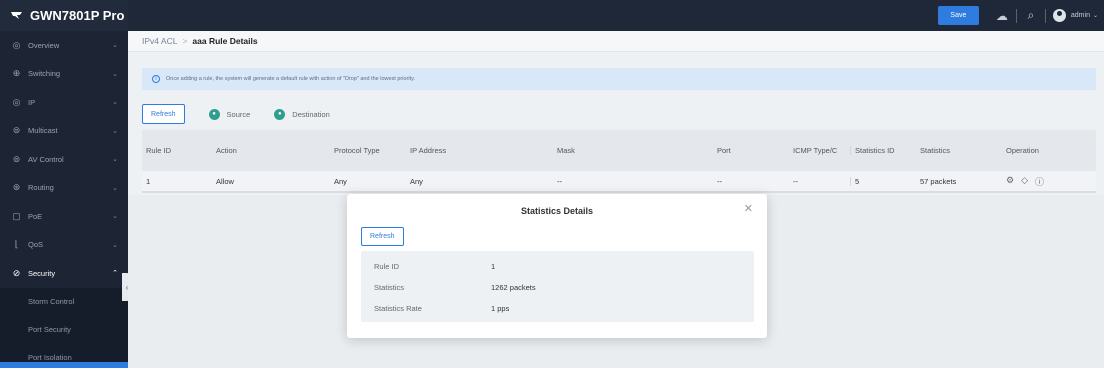 This screenshot has height=368, width=1104. Describe the element at coordinates (938, 181) in the screenshot. I see `table-cell: 57 packets` at that location.